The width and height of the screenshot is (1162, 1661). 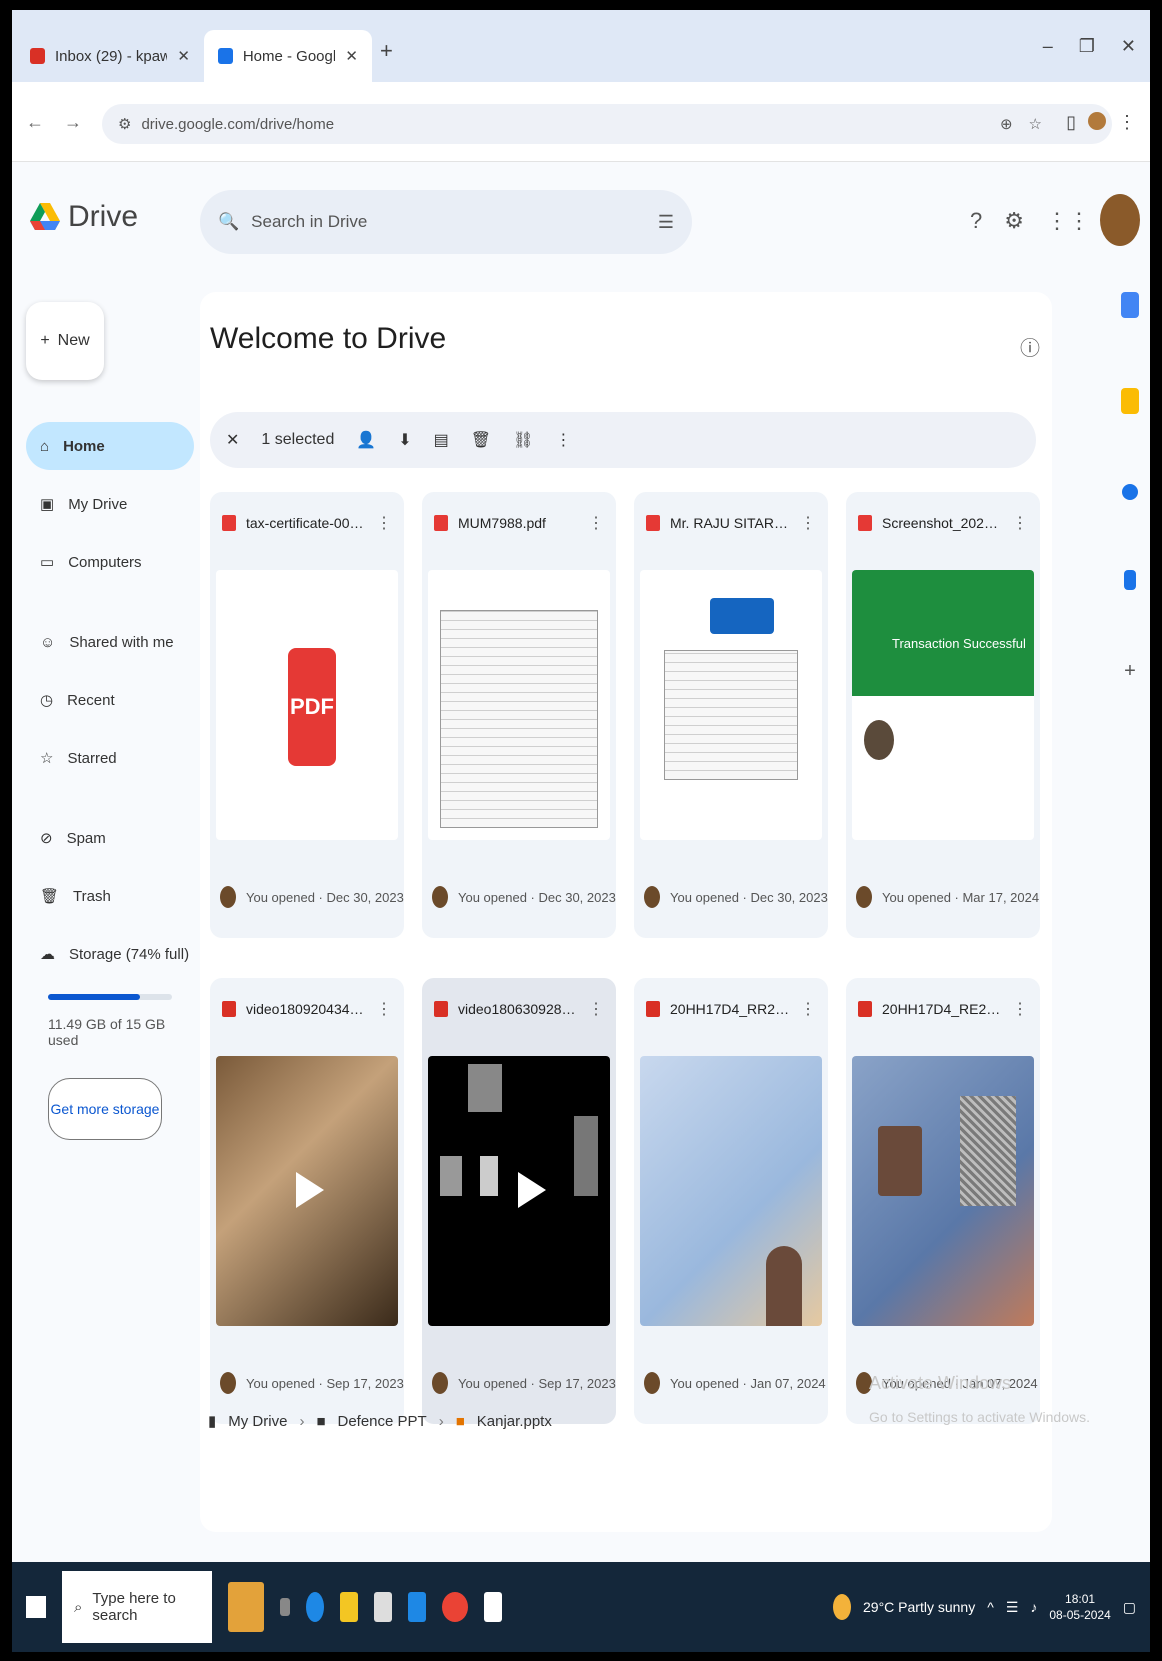 What do you see at coordinates (137, 1607) in the screenshot?
I see `taskbar-search-input: ⌕ Type here to search` at bounding box center [137, 1607].